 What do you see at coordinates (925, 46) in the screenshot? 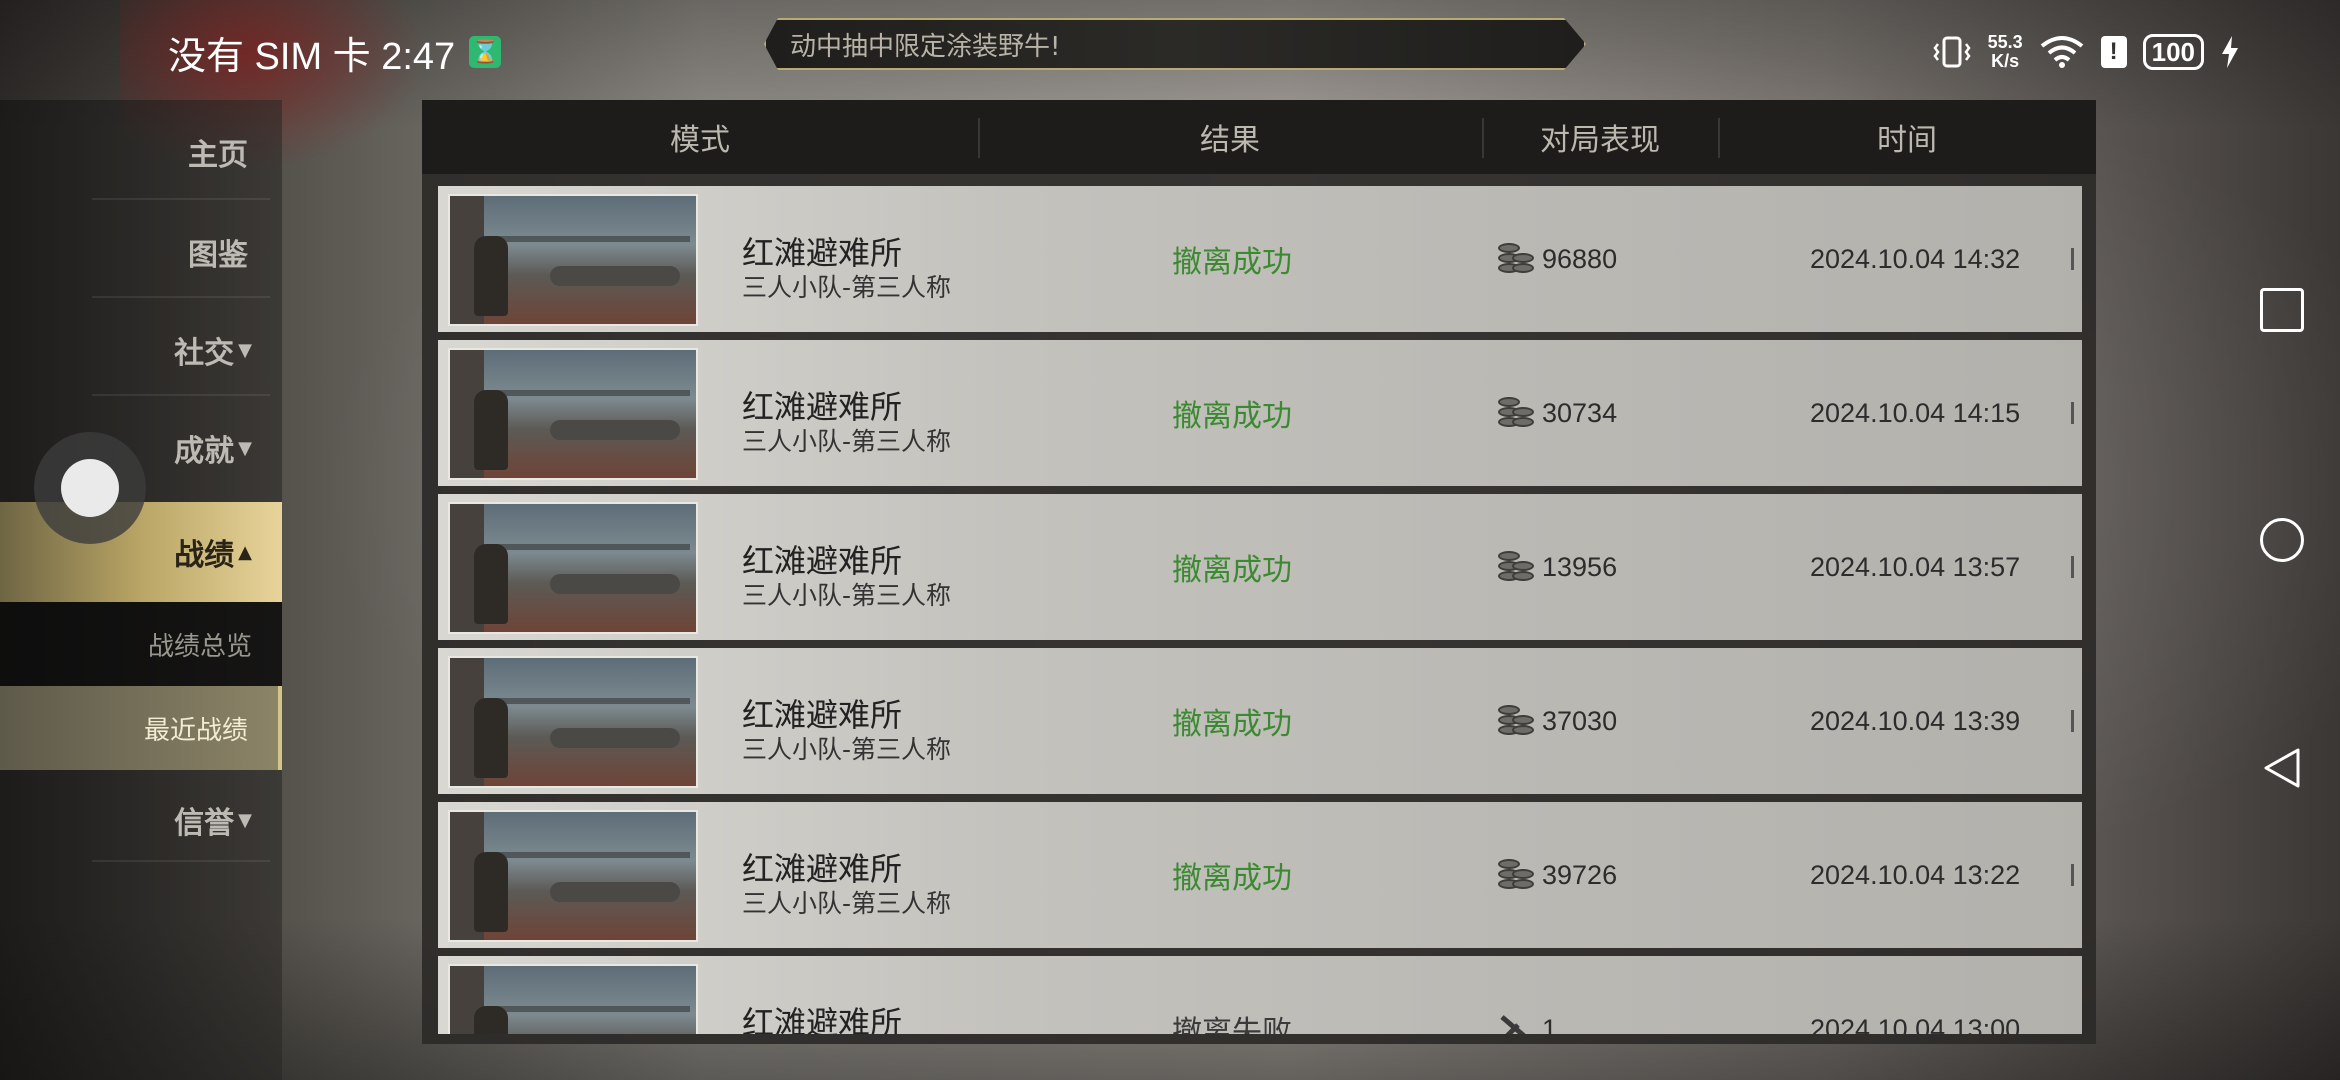
I see `announcement-text: 动中抽中限定涂装野牛!` at bounding box center [925, 46].